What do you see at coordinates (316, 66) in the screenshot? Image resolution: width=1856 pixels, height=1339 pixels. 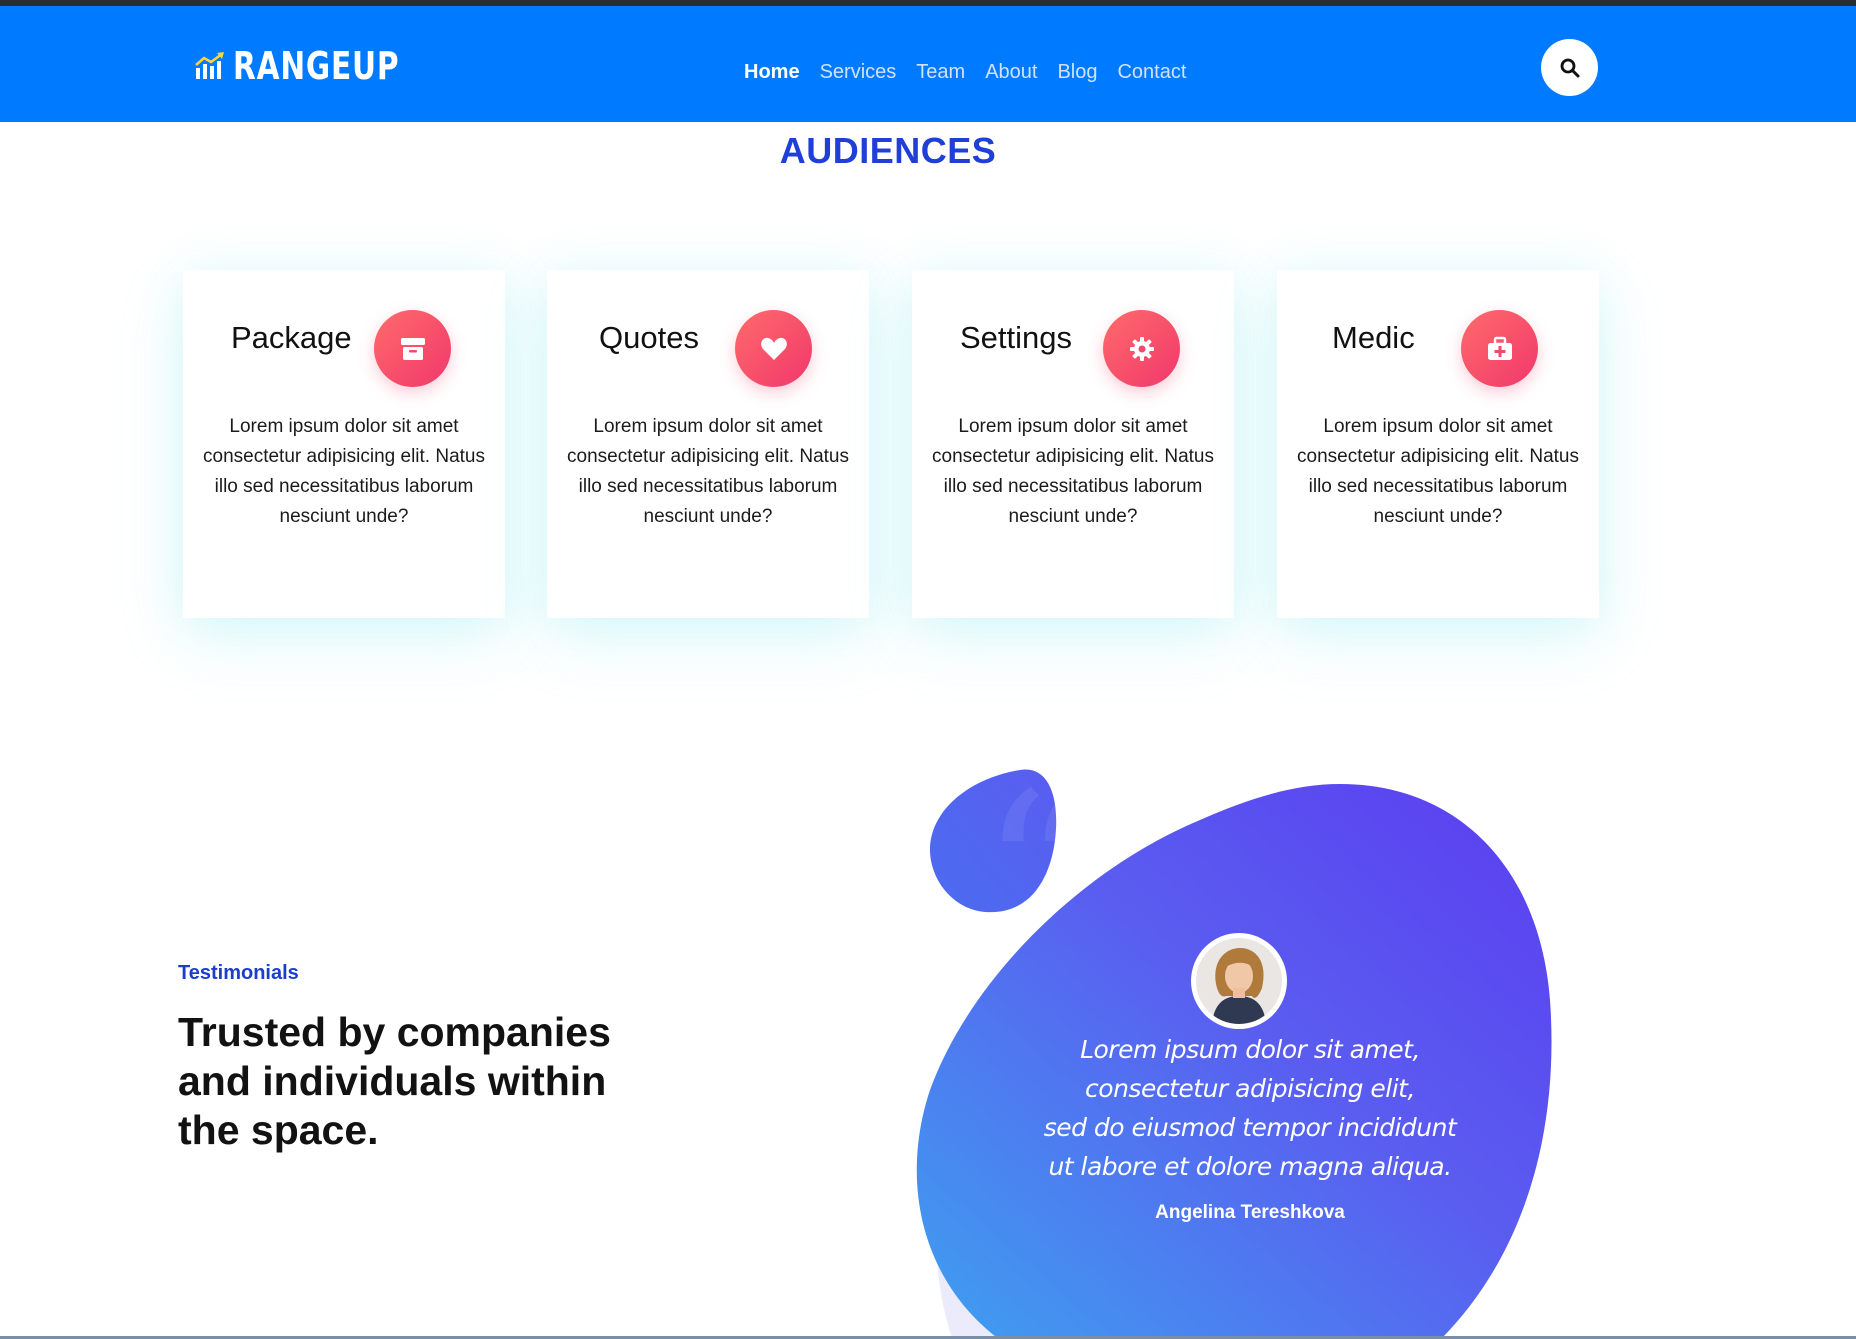 I see `logo-text: RANGEUP` at bounding box center [316, 66].